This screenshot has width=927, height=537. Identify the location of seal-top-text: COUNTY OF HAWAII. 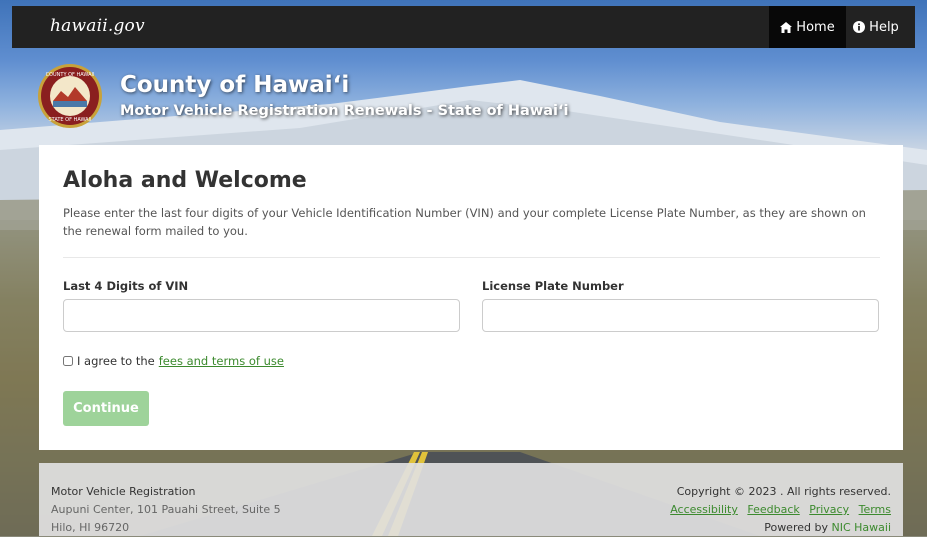
(70, 75).